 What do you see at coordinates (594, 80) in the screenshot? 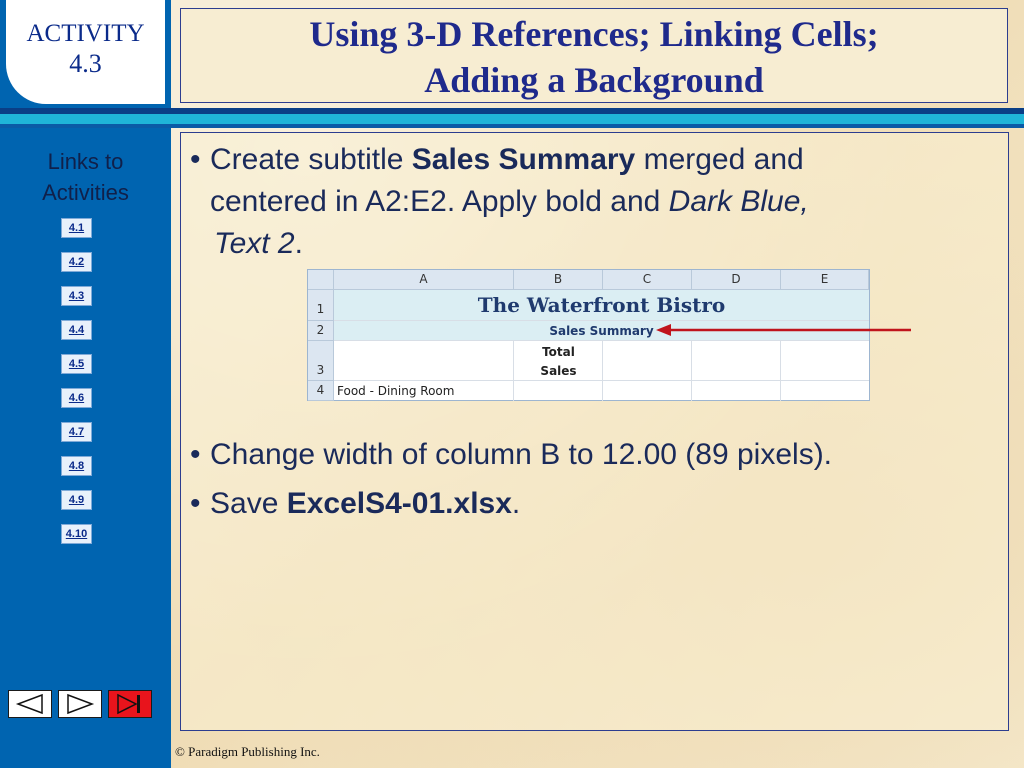
I see `title-line-2: Adding a Background` at bounding box center [594, 80].